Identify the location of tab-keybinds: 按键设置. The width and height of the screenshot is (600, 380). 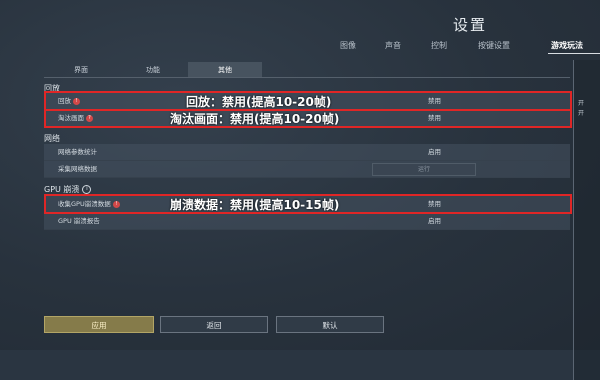
(494, 45).